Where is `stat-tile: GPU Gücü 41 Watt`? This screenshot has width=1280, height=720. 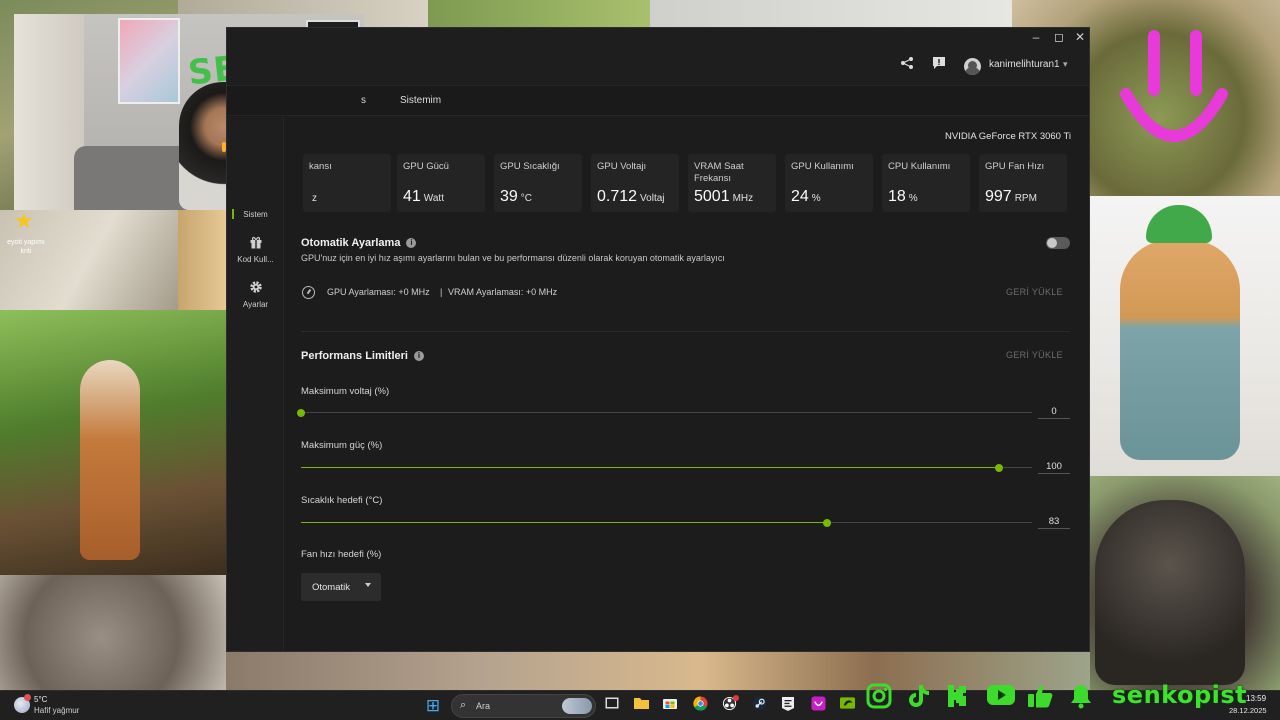 stat-tile: GPU Gücü 41 Watt is located at coordinates (441, 183).